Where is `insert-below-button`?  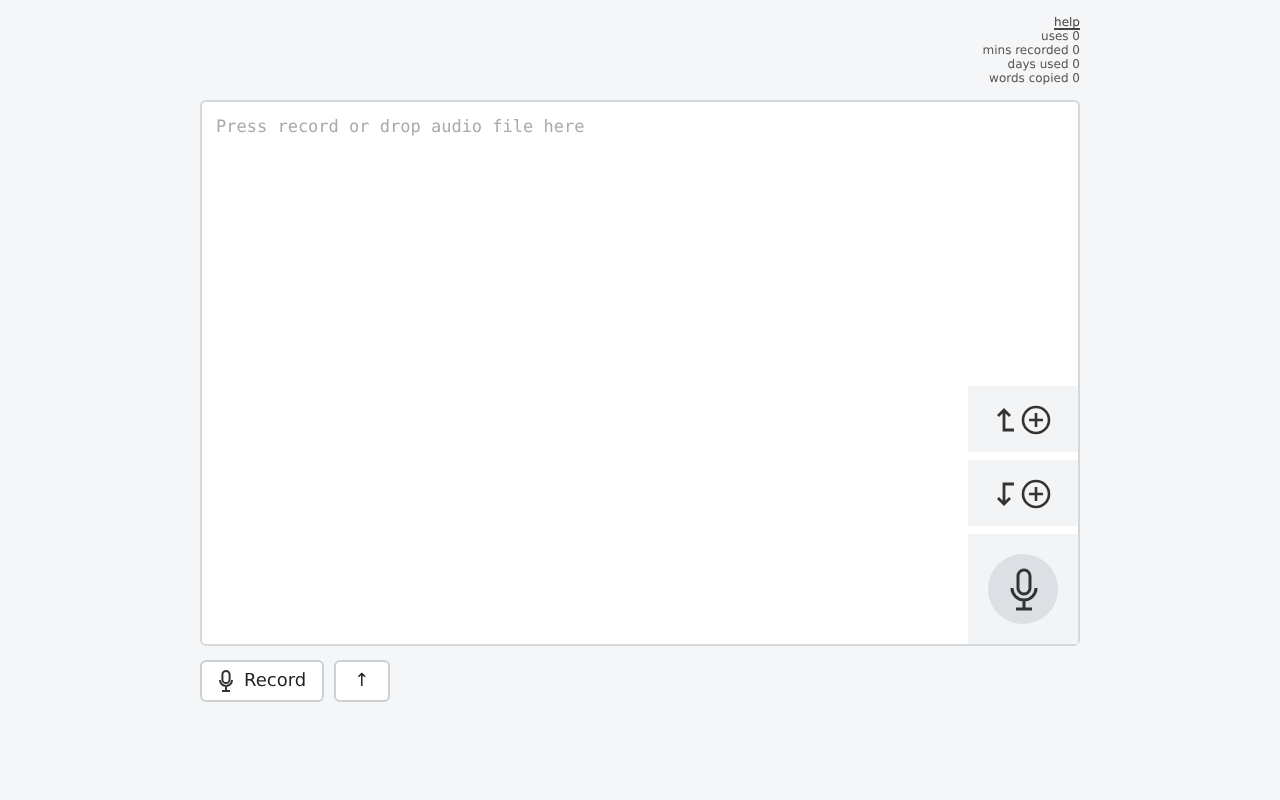 insert-below-button is located at coordinates (1023, 493).